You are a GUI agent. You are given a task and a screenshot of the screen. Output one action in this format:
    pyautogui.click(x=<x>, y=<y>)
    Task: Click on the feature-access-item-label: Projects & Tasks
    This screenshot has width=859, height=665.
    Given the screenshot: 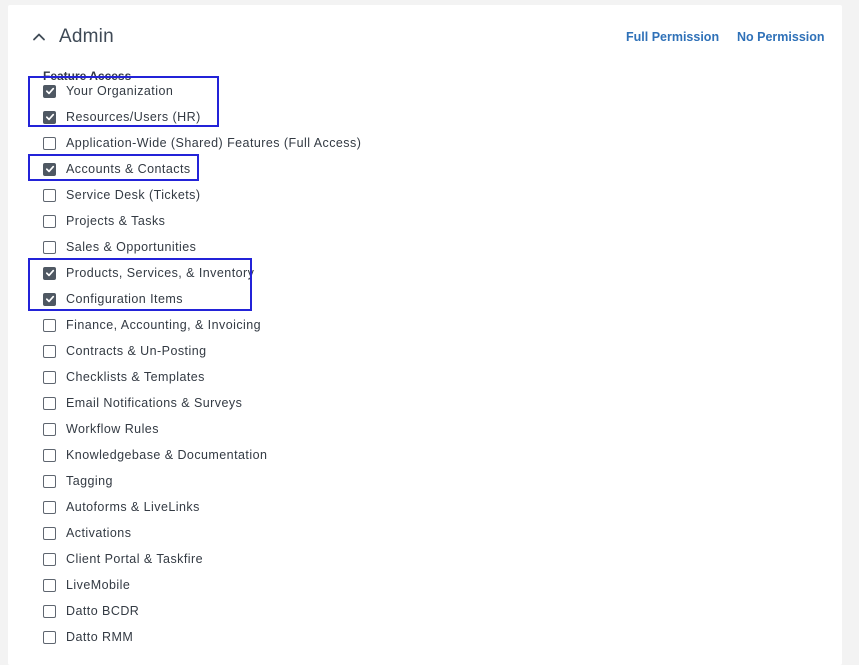 What is the action you would take?
    pyautogui.click(x=116, y=221)
    